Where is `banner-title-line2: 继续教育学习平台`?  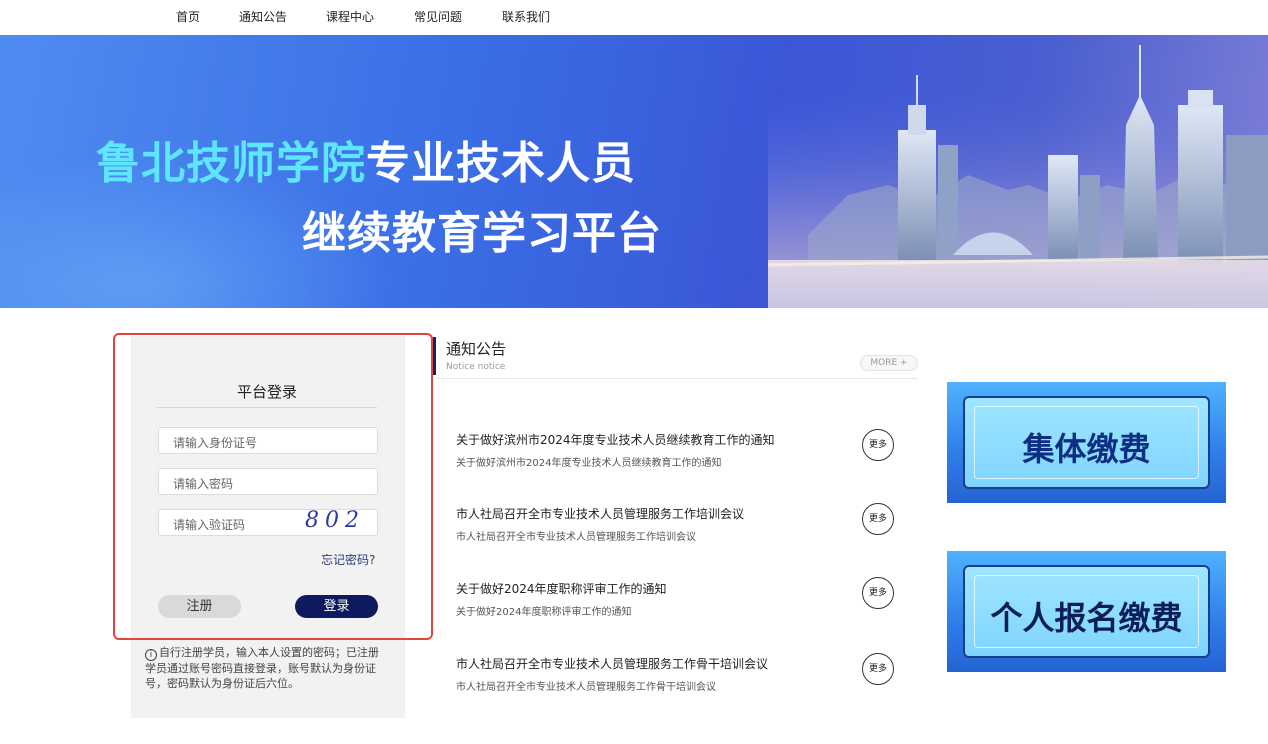 banner-title-line2: 继续教育学习平台 is located at coordinates (482, 233).